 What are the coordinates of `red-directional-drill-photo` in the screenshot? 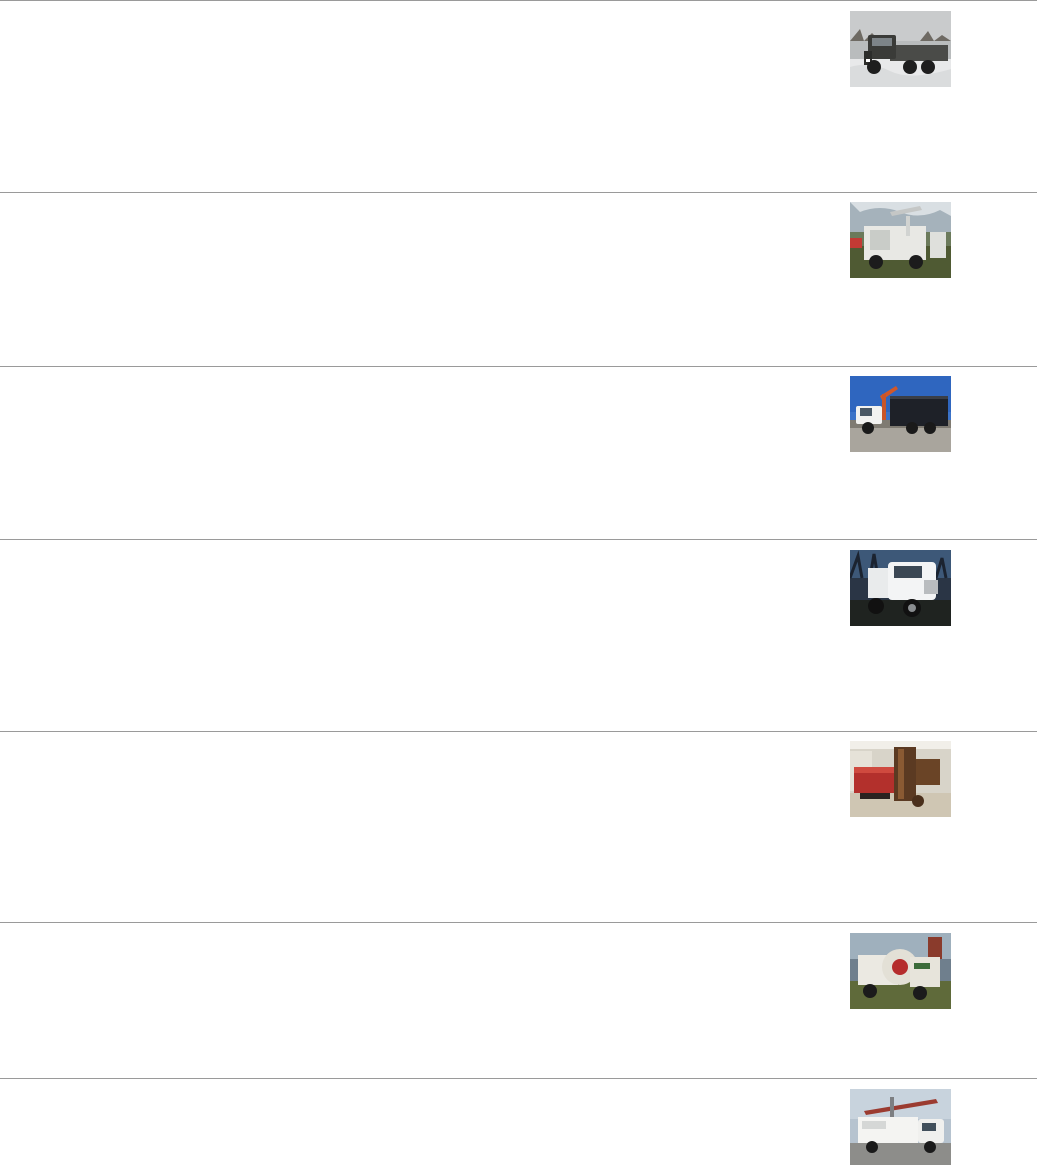 It's located at (900, 779).